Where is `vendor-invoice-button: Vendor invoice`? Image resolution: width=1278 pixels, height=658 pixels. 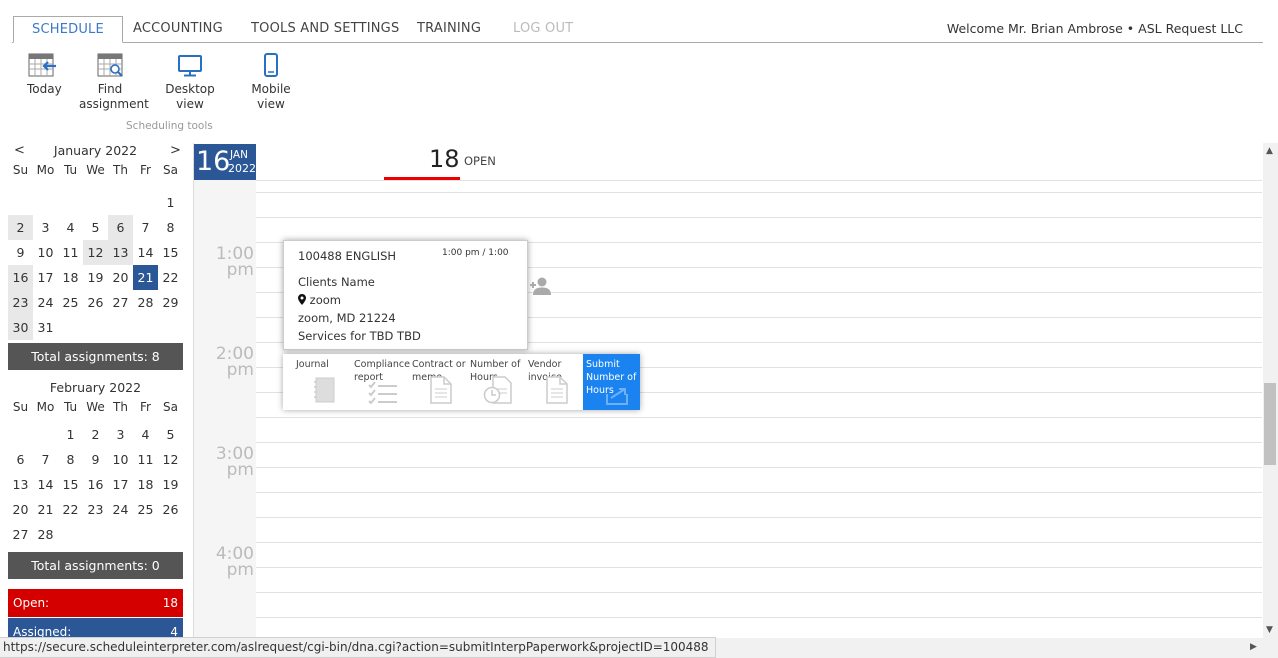 vendor-invoice-button: Vendor invoice is located at coordinates (544, 382).